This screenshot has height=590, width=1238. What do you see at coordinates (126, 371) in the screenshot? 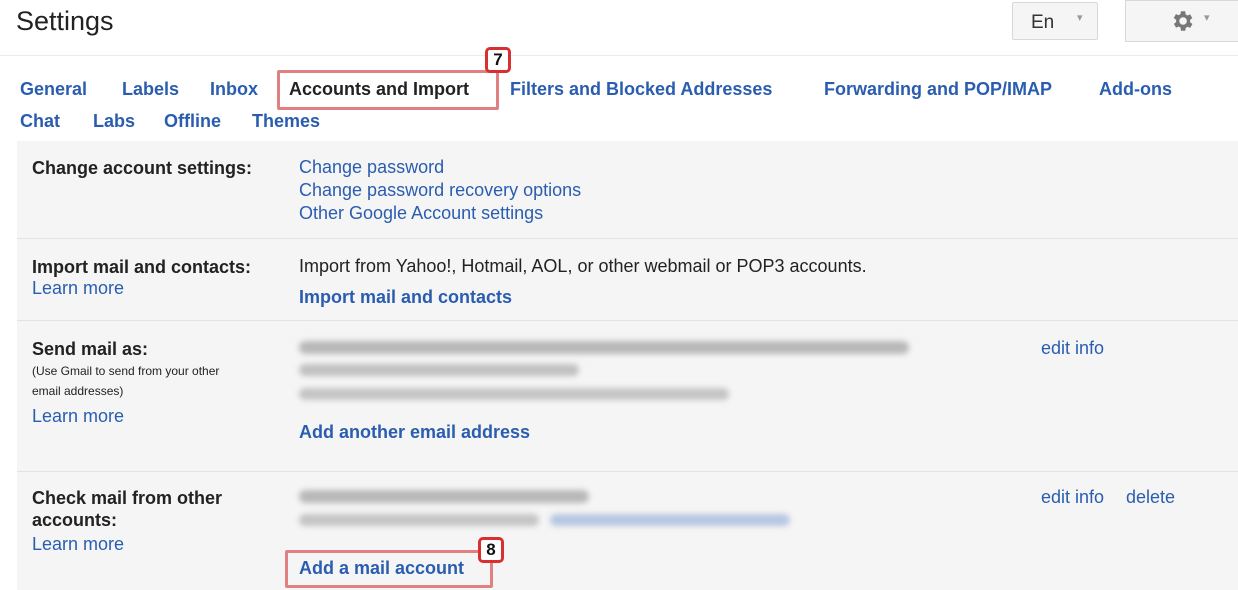
I see `send-mail-as-note: (Use Gmail to send from your other` at bounding box center [126, 371].